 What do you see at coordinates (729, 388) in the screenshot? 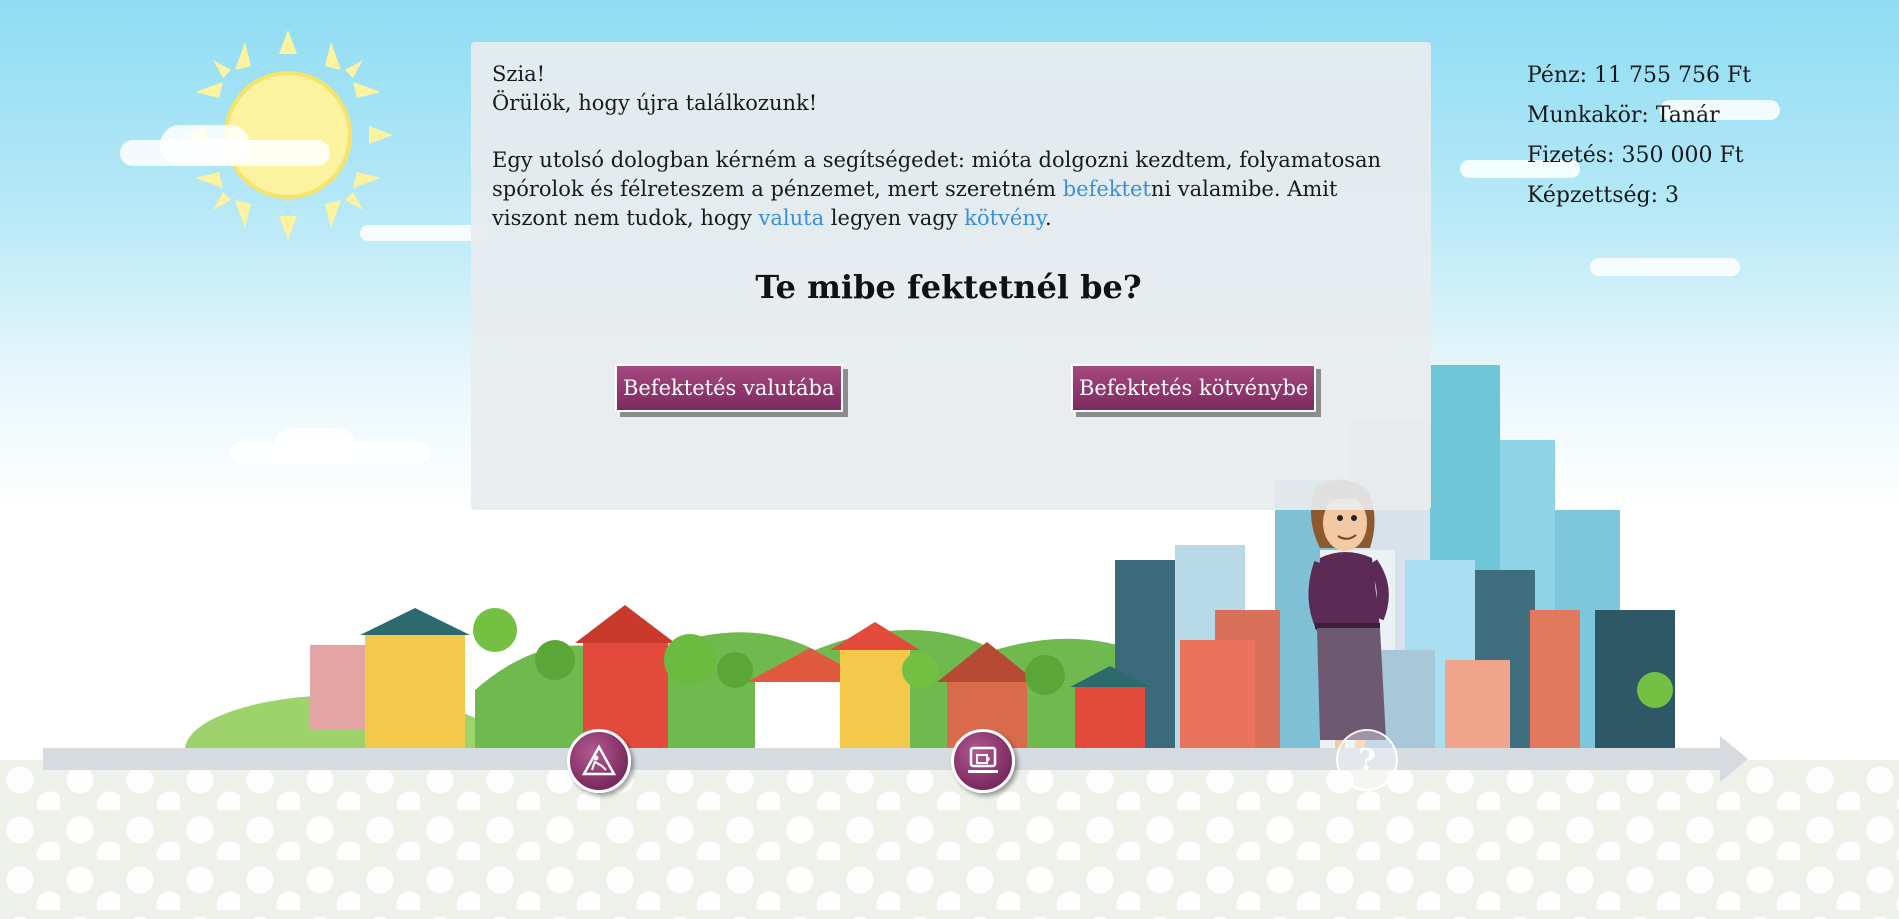
I see `invest-currency-button: Befektetés valutába` at bounding box center [729, 388].